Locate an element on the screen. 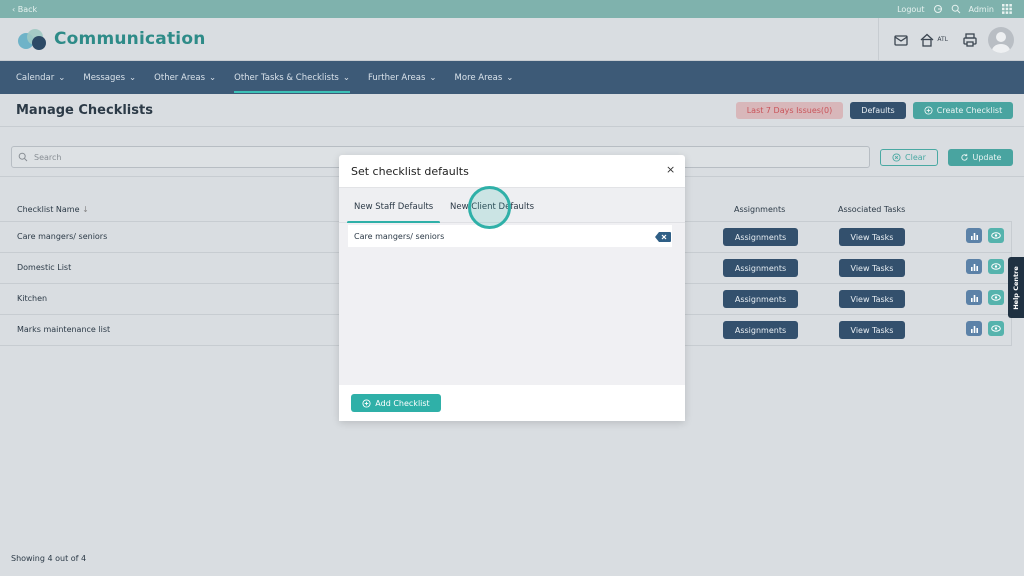  defaults-button: Defaults is located at coordinates (878, 110).